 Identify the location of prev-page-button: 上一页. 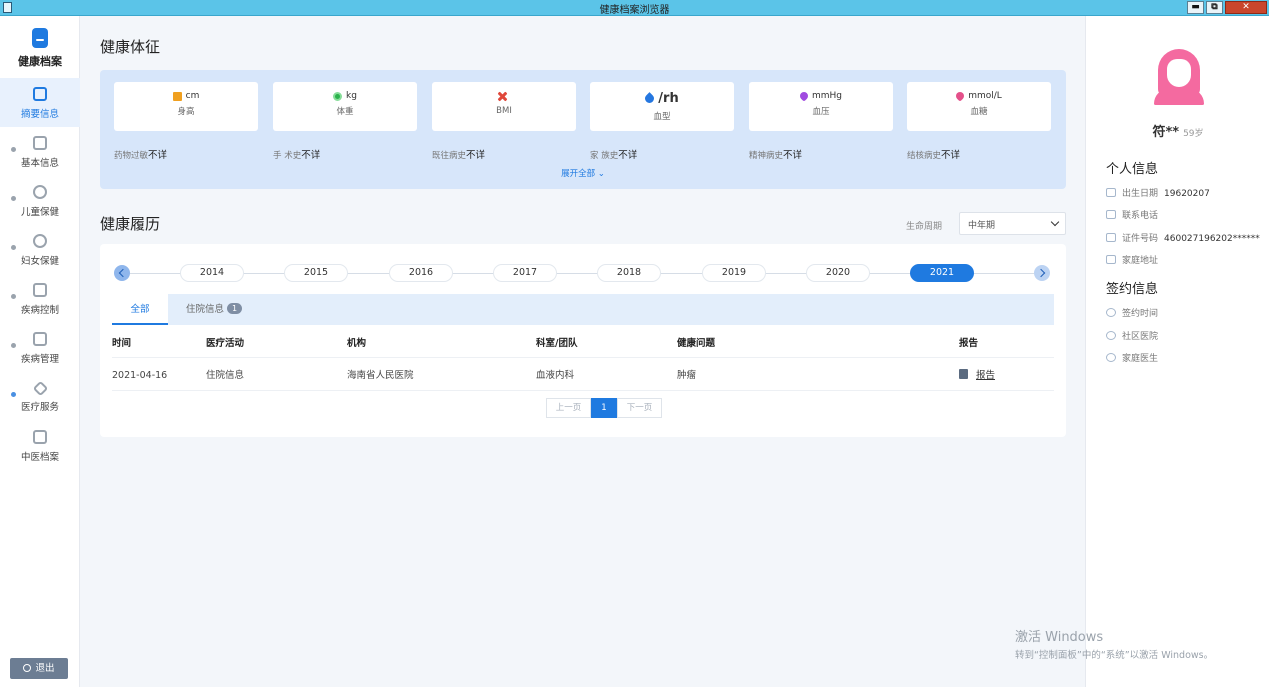
(568, 408).